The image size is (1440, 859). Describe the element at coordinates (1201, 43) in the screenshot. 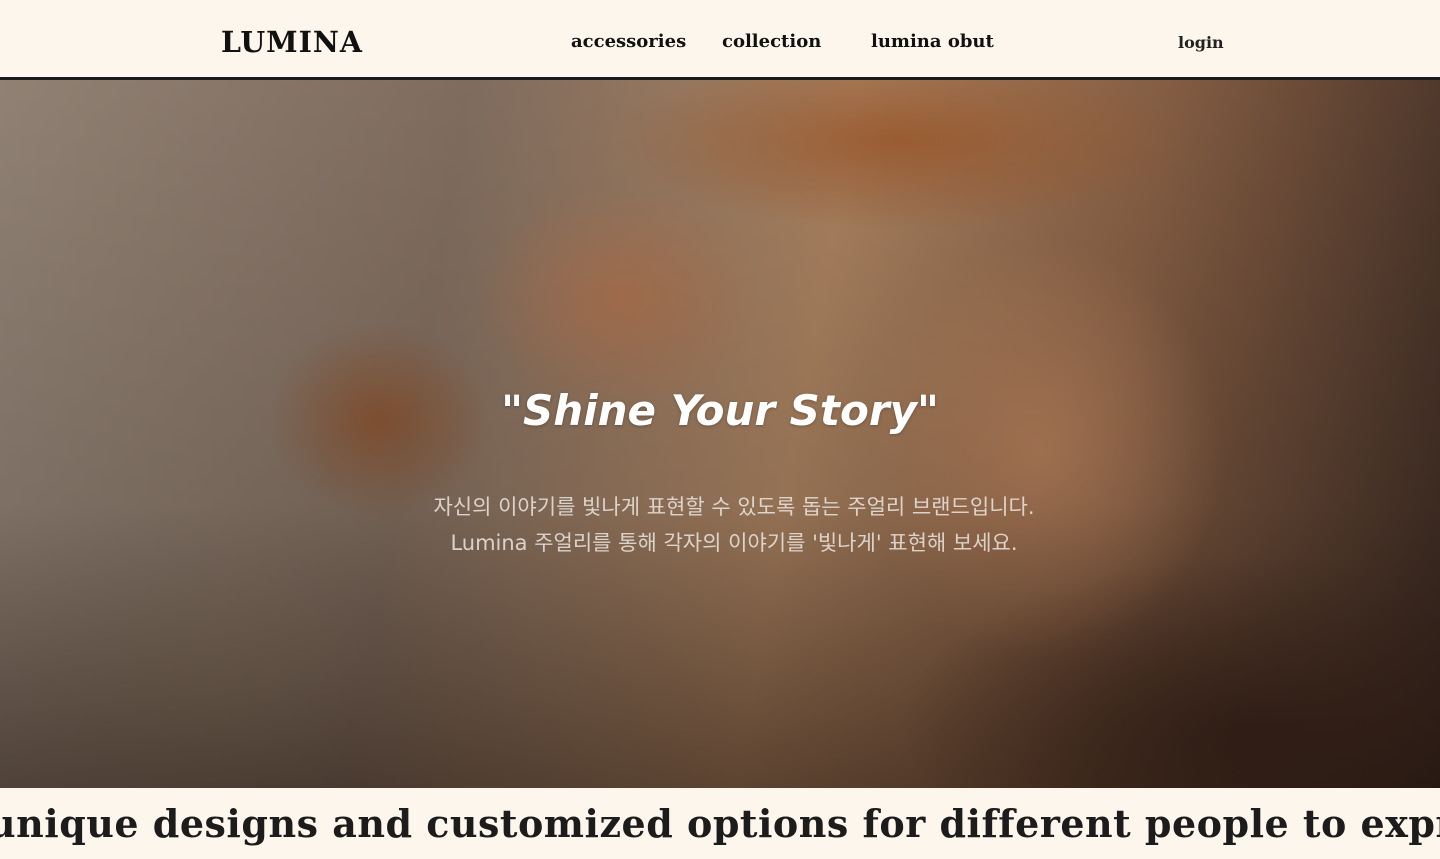

I see `login-link: login` at that location.